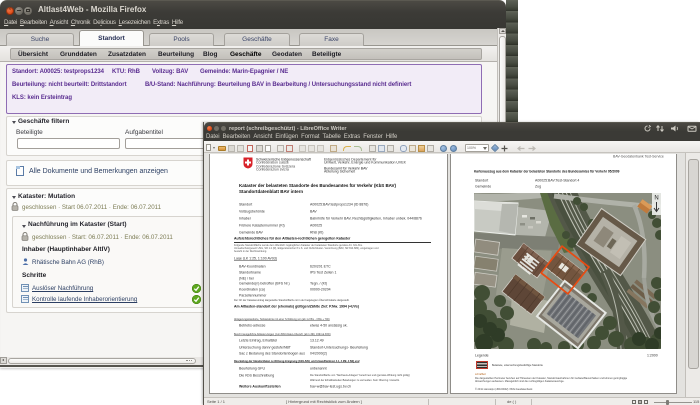 Image resolution: width=700 pixels, height=405 pixels. What do you see at coordinates (656, 199) in the screenshot?
I see `svg-text: N` at bounding box center [656, 199].